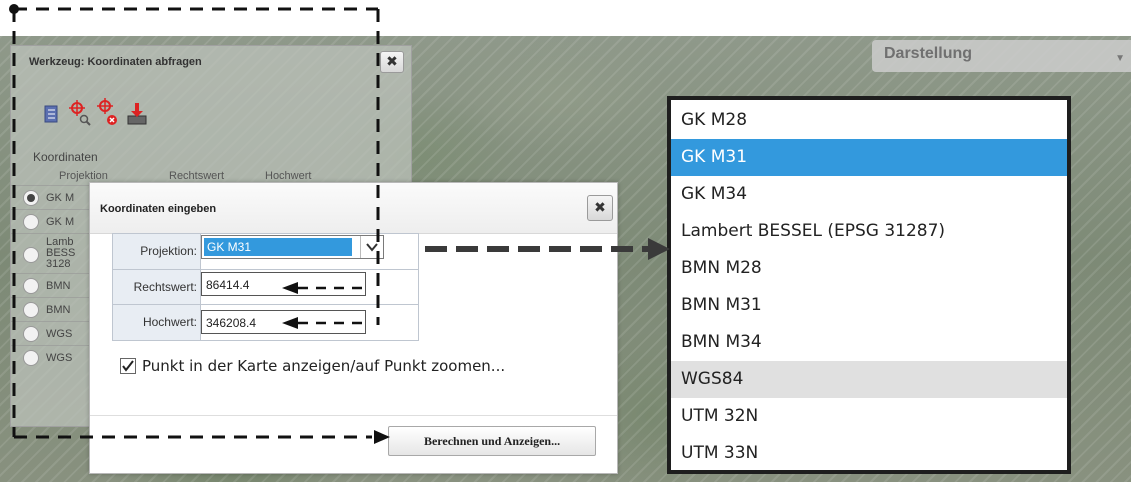  Describe the element at coordinates (869, 305) in the screenshot. I see `projection-option: BMN M31` at that location.